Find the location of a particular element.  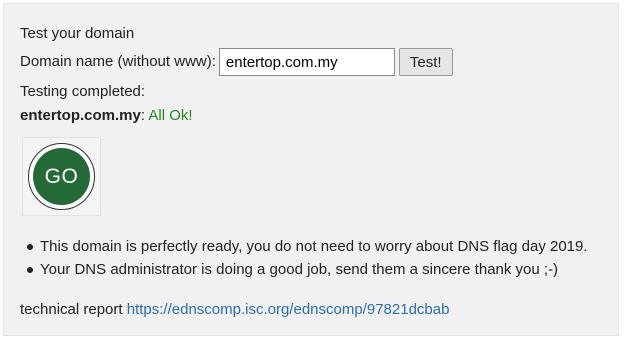

status-line: Testing completed: is located at coordinates (83, 91).